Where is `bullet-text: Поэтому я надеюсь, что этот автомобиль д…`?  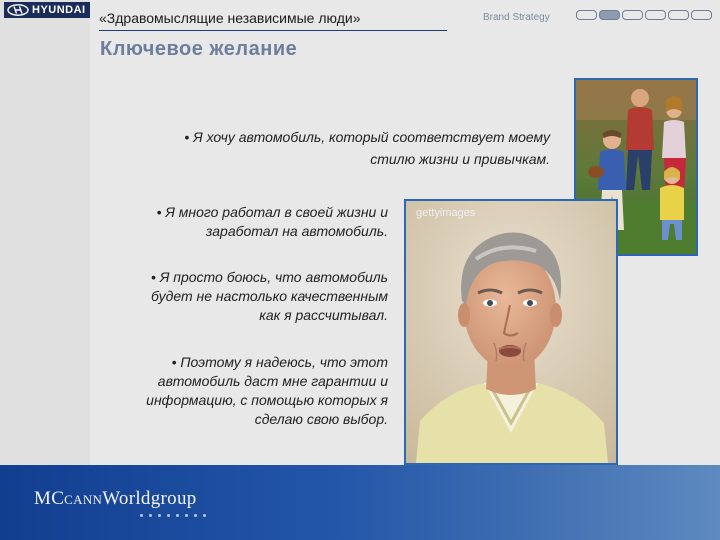 bullet-text: Поэтому я надеюсь, что этот автомобиль д… is located at coordinates (267, 390).